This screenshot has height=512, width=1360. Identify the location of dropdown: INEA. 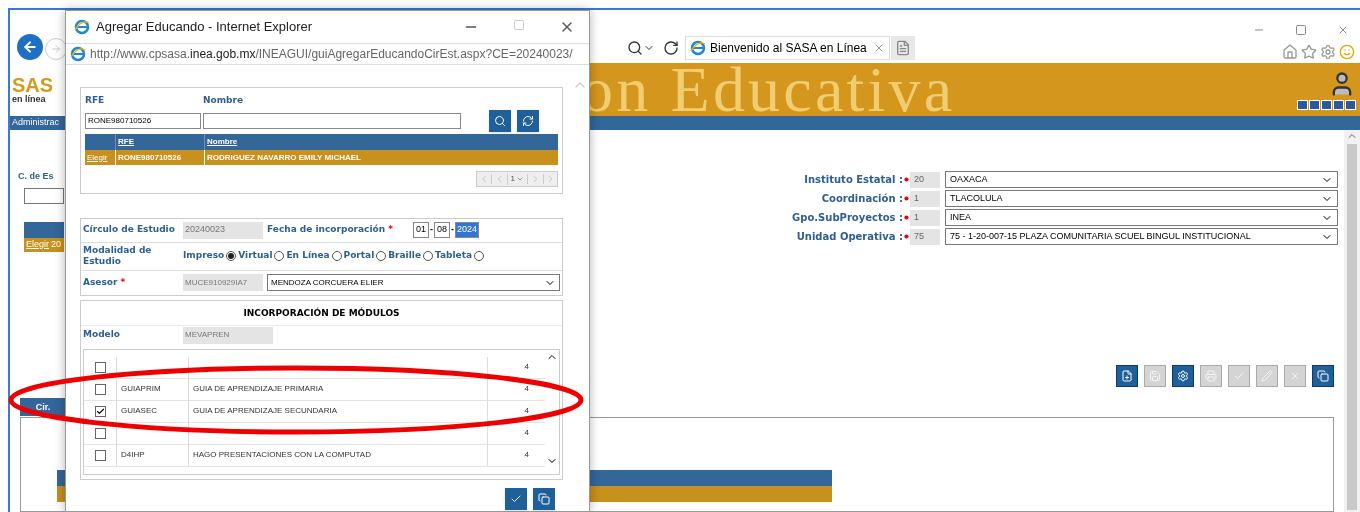
(1141, 217).